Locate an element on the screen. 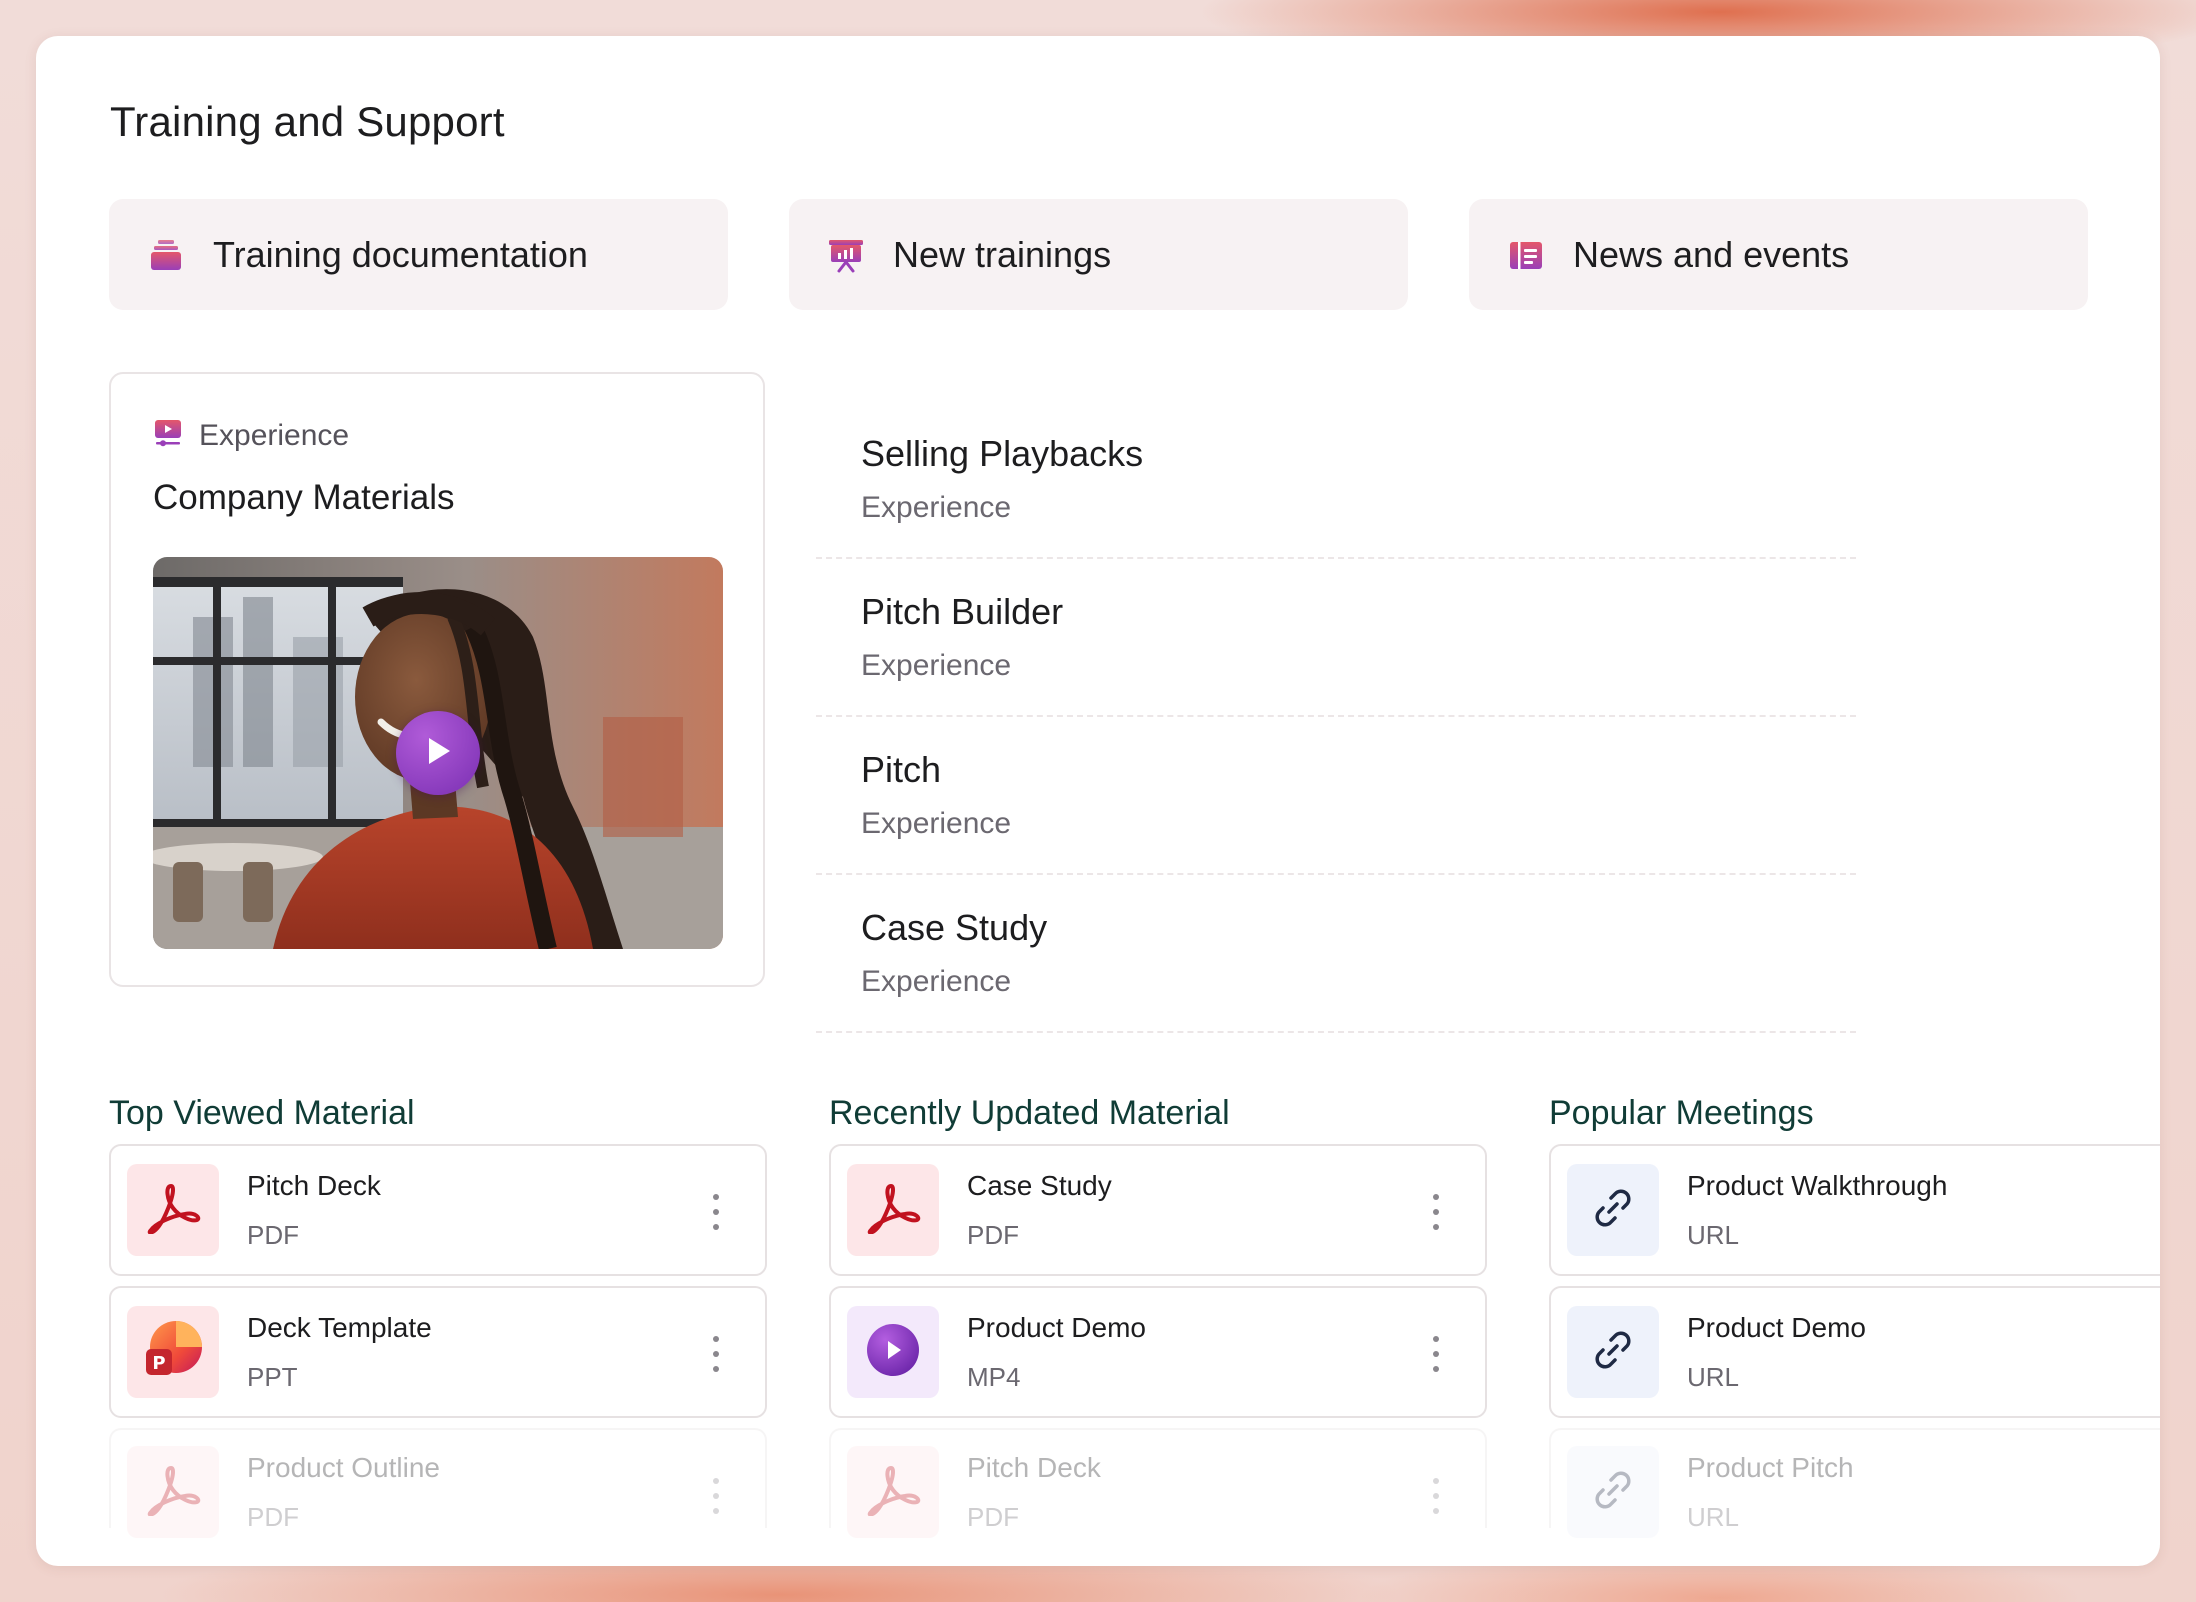 Image resolution: width=2196 pixels, height=1602 pixels. quick-link-label: News and events is located at coordinates (1711, 254).